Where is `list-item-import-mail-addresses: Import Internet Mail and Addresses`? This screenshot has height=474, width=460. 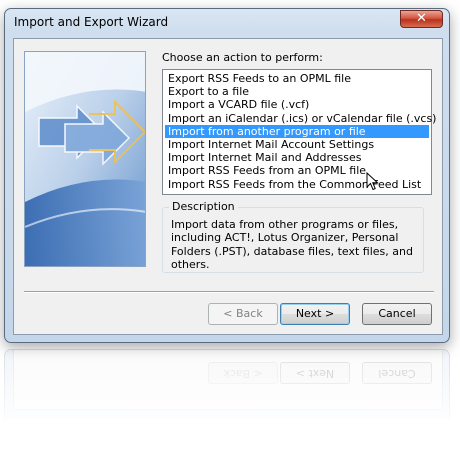 list-item-import-mail-addresses: Import Internet Mail and Addresses is located at coordinates (297, 157).